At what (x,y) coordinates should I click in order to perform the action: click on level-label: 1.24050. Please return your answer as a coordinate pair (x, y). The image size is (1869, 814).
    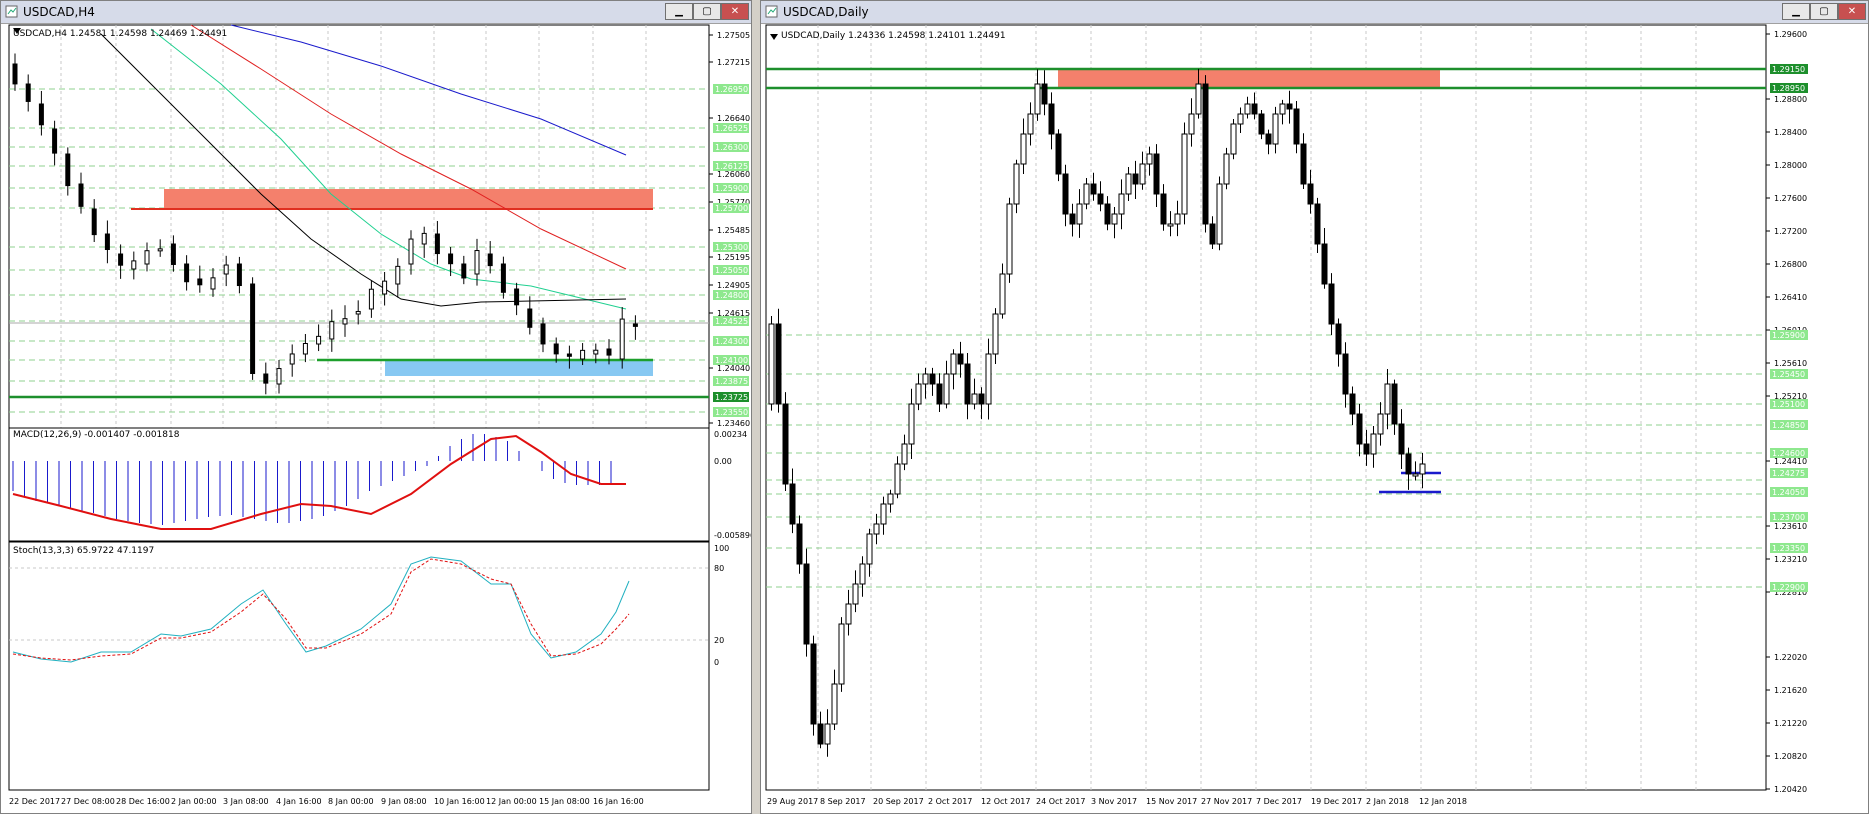
    Looking at the image, I should click on (1788, 492).